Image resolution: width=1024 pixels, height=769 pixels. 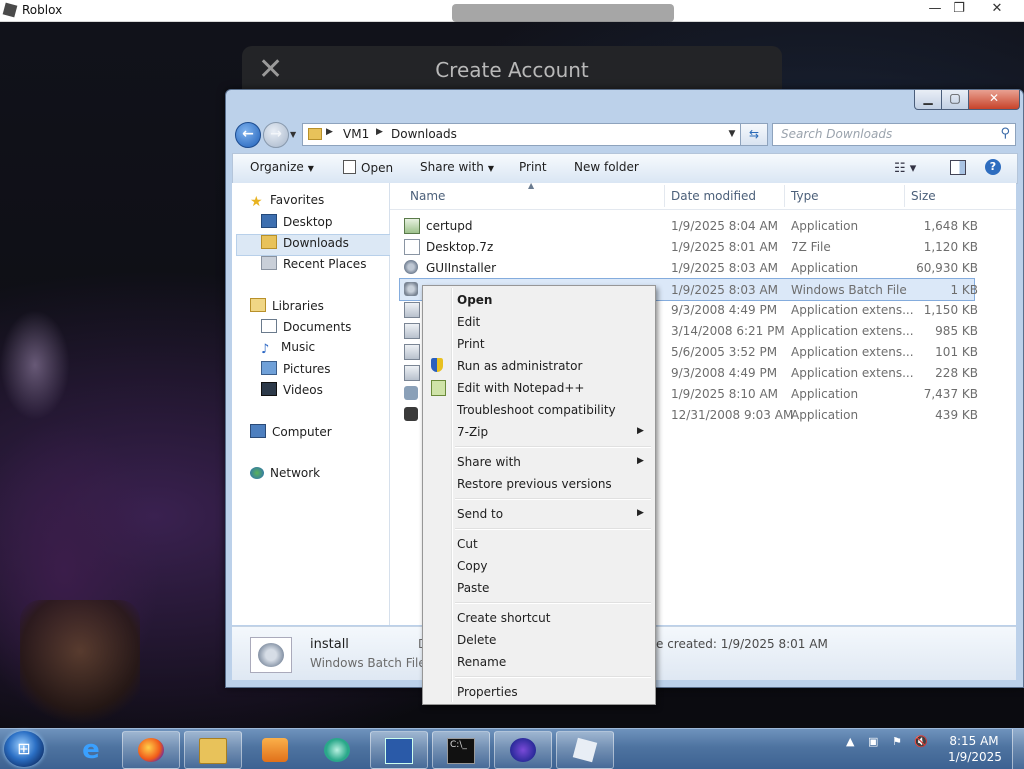 I want to click on action-center-flag-icon: ⚑, so click(x=897, y=741).